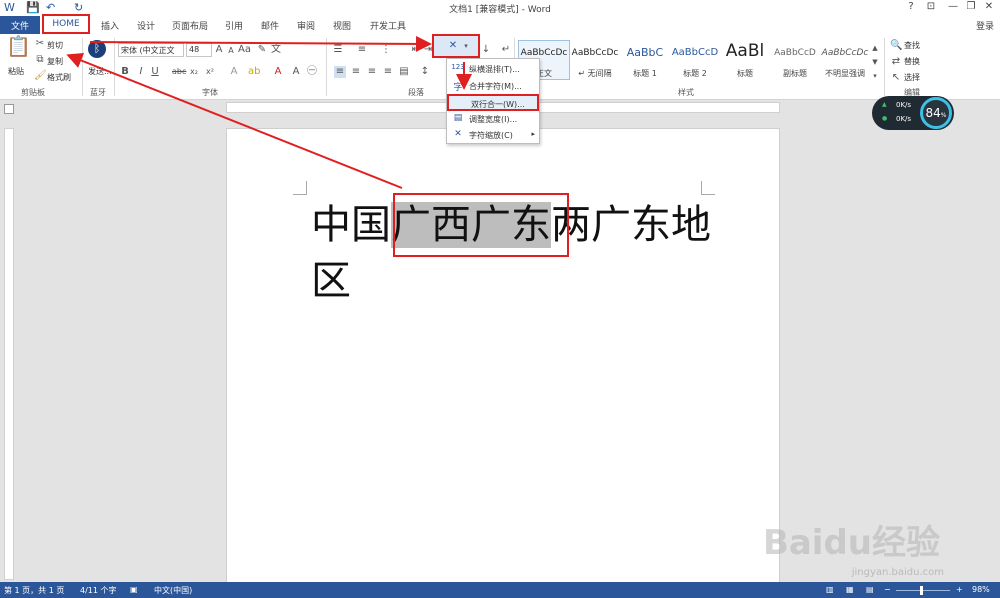 Image resolution: width=1000 pixels, height=598 pixels. Describe the element at coordinates (98, 590) in the screenshot. I see `word-count: 4/11 个字` at that location.